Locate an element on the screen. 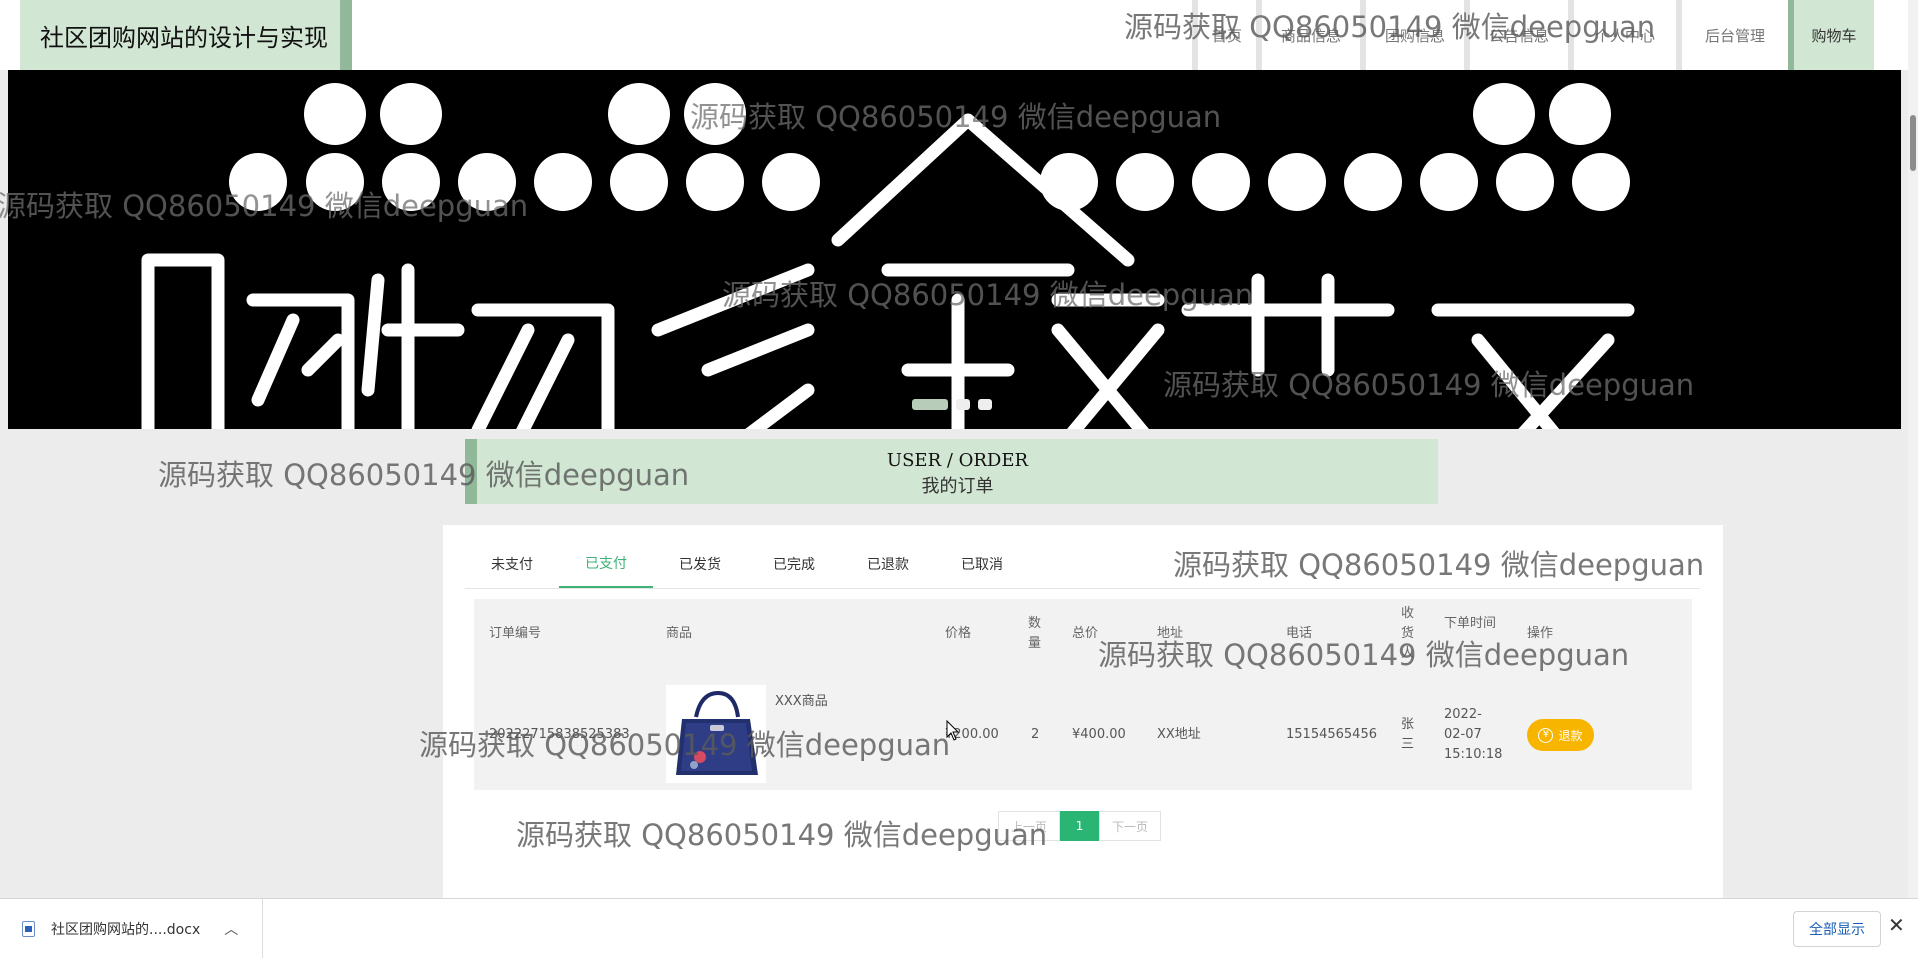 This screenshot has width=1918, height=958. col-address: 地址 is located at coordinates (1170, 633).